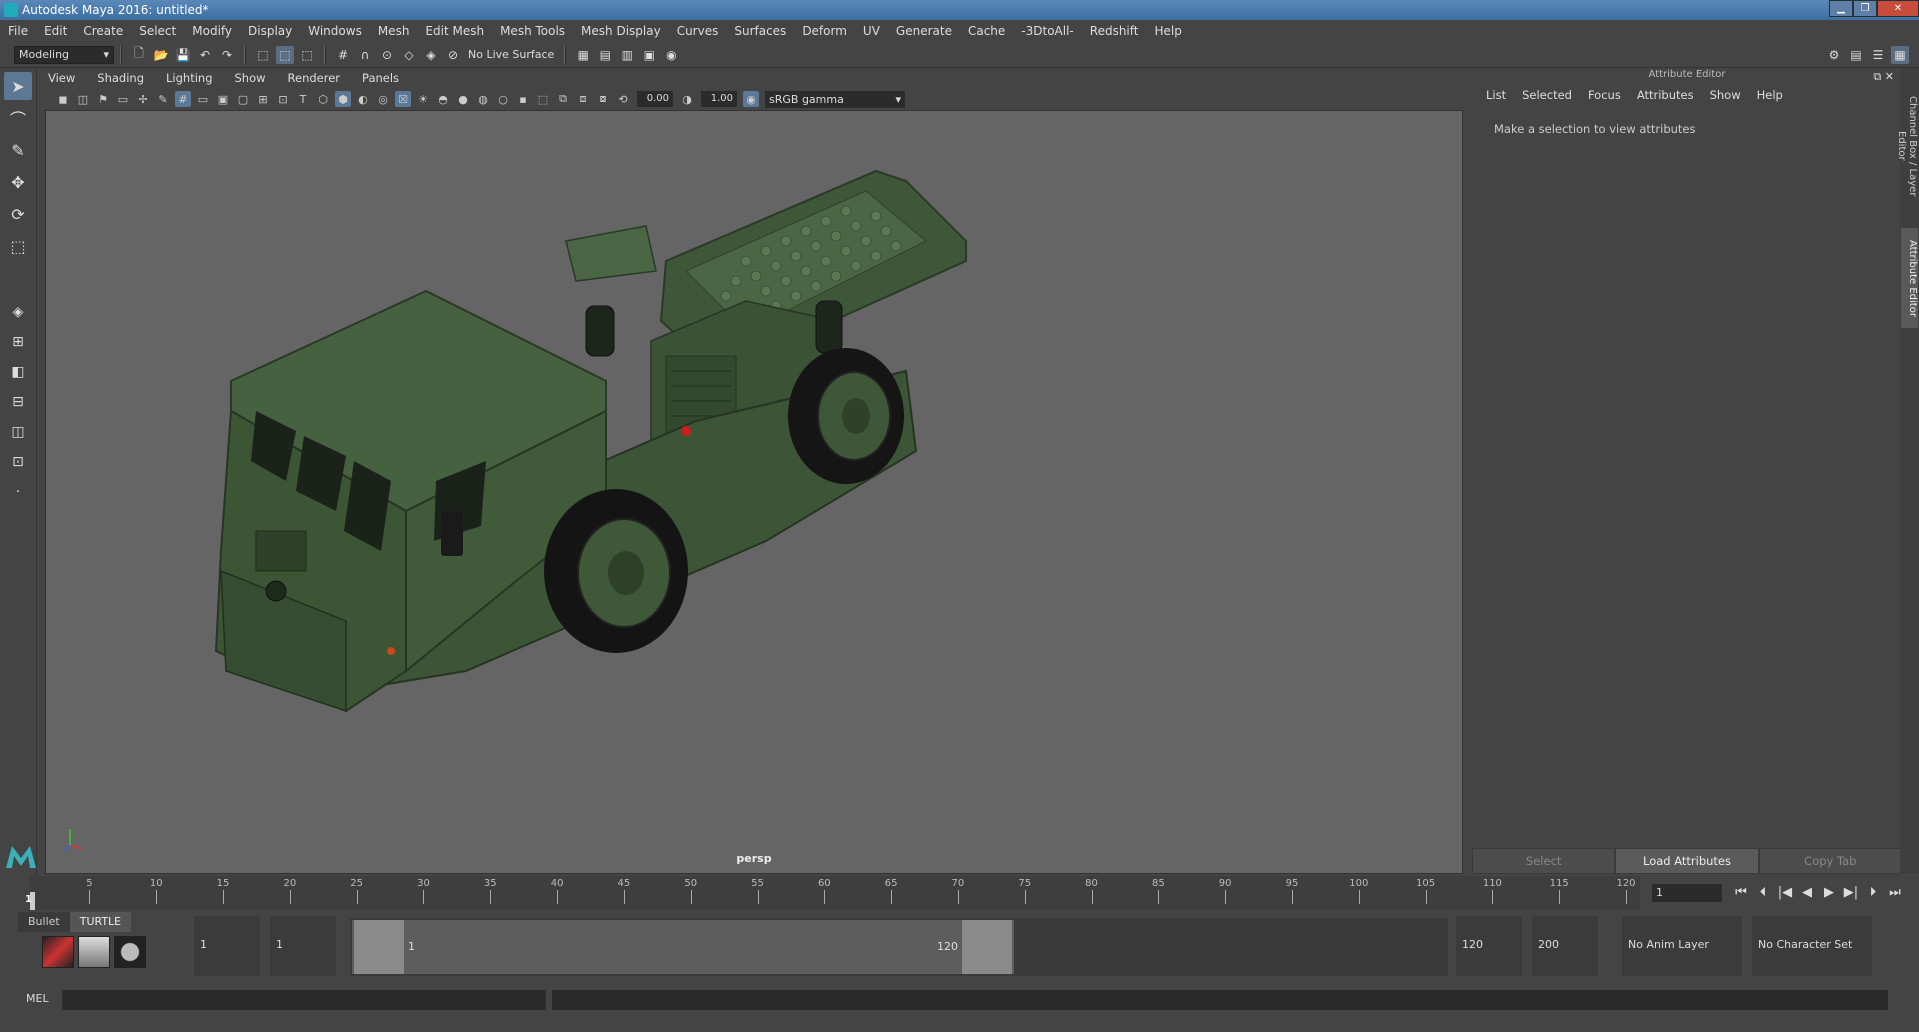  What do you see at coordinates (1665, 95) in the screenshot?
I see `ae-menu-attributes: Attributes` at bounding box center [1665, 95].